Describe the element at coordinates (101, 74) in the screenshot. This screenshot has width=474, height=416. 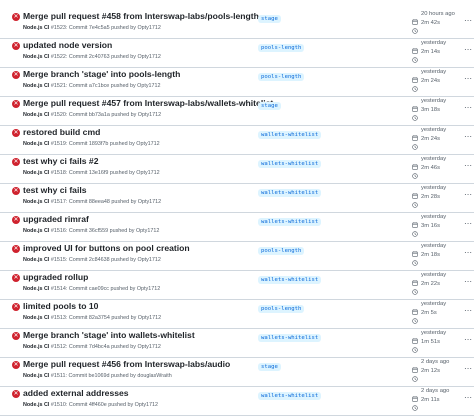
I see `run-title-link: Merge branch 'stage' into pools-length` at that location.